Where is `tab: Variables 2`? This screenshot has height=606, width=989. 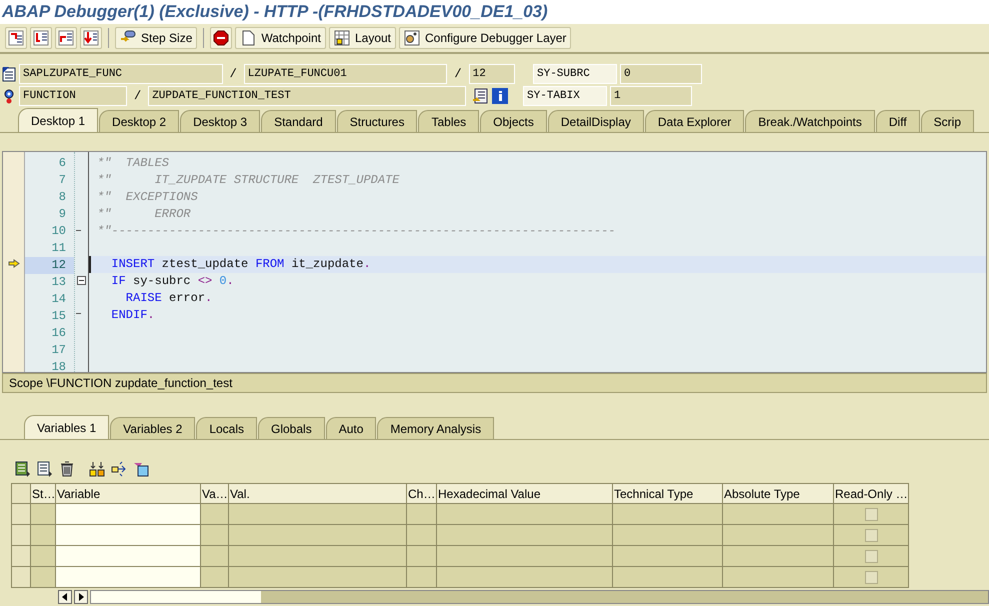 tab: Variables 2 is located at coordinates (153, 428).